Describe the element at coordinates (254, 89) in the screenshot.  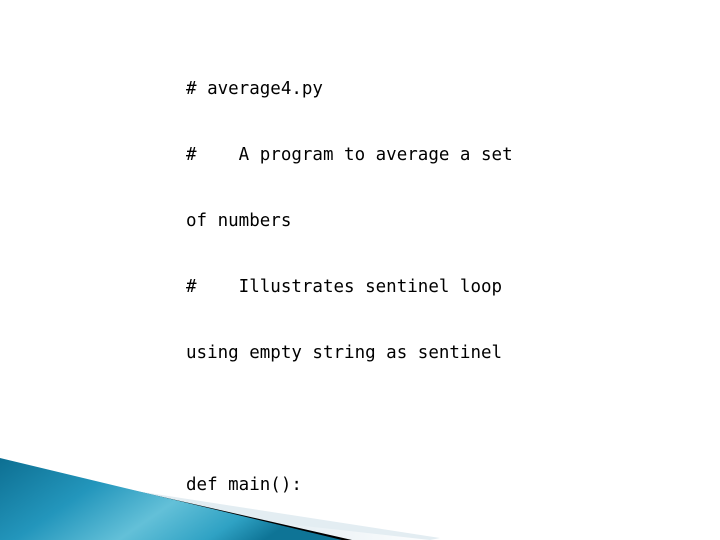
I see `code-line: # average4.py` at that location.